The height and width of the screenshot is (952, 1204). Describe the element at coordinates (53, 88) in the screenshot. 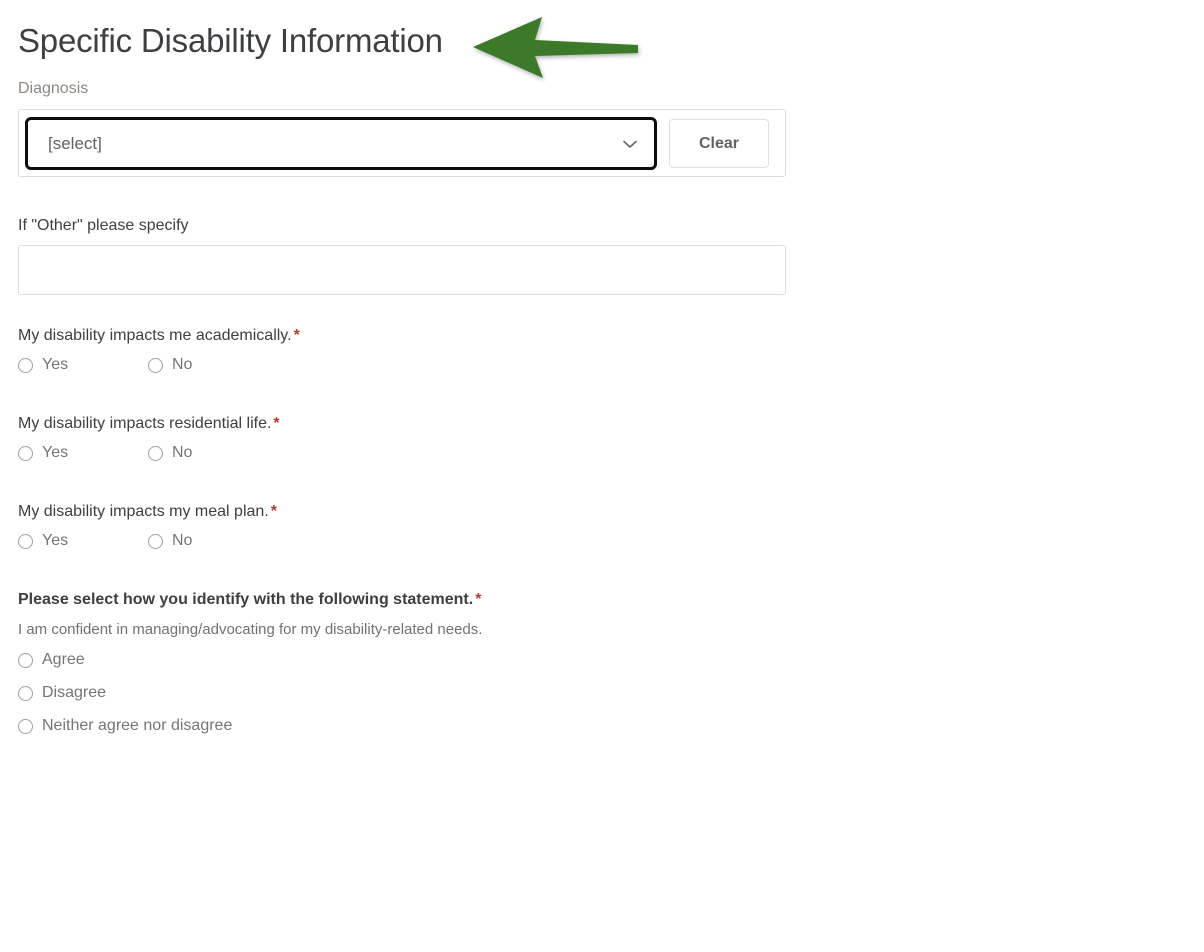

I see `diagnosis-label: Diagnosis` at that location.